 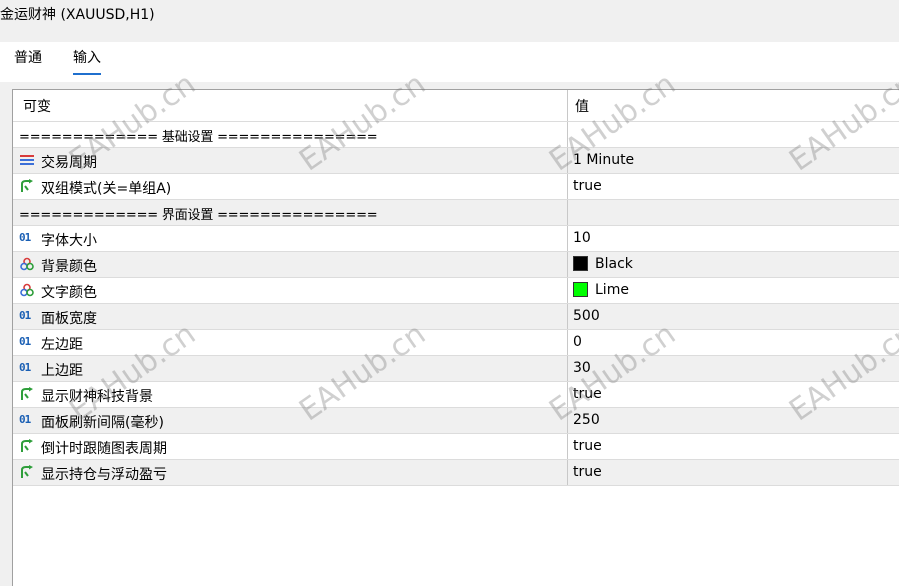 What do you see at coordinates (456, 187) in the screenshot?
I see `param-row-dual-group: 双组模式(关=单组A) true` at bounding box center [456, 187].